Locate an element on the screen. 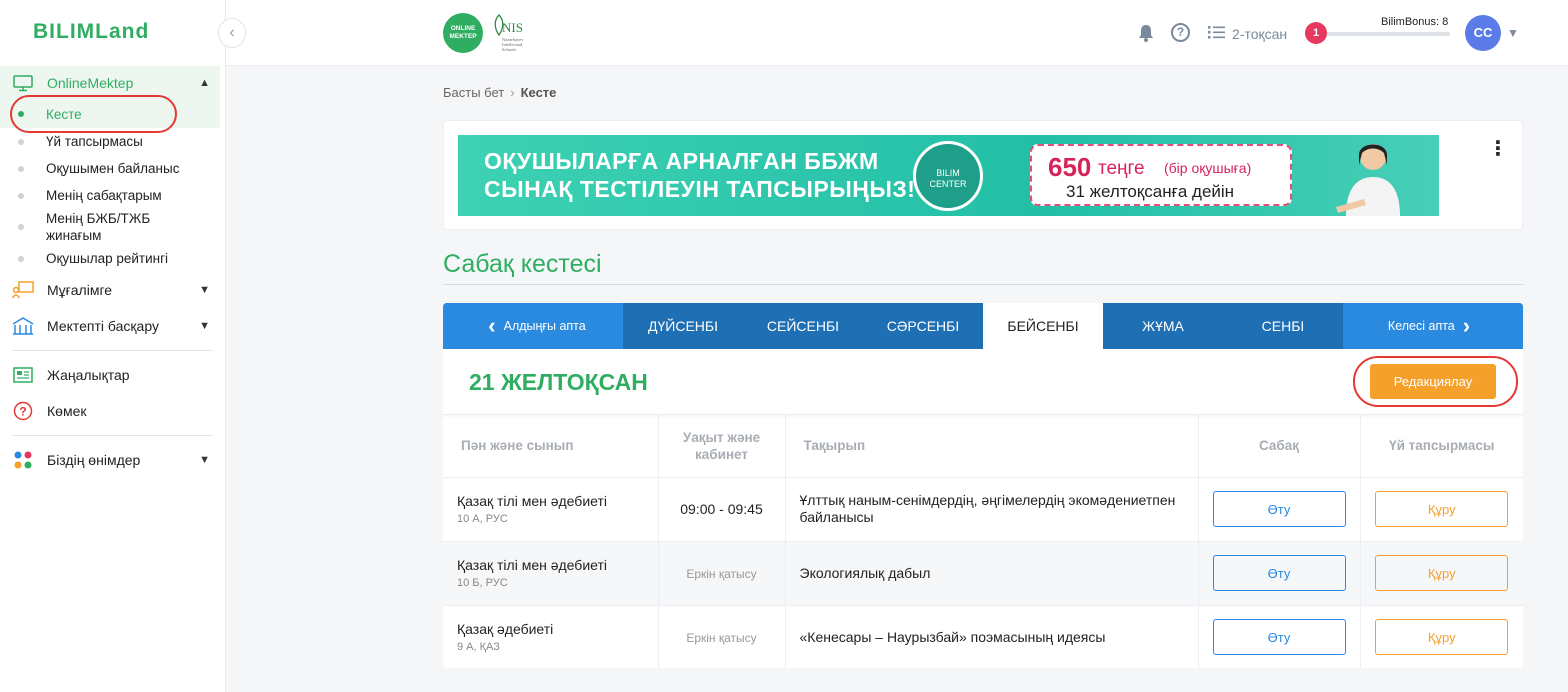 This screenshot has width=1568, height=692. sidebar-subitem-student-contact: Оқушымен байланыс is located at coordinates (110, 168).